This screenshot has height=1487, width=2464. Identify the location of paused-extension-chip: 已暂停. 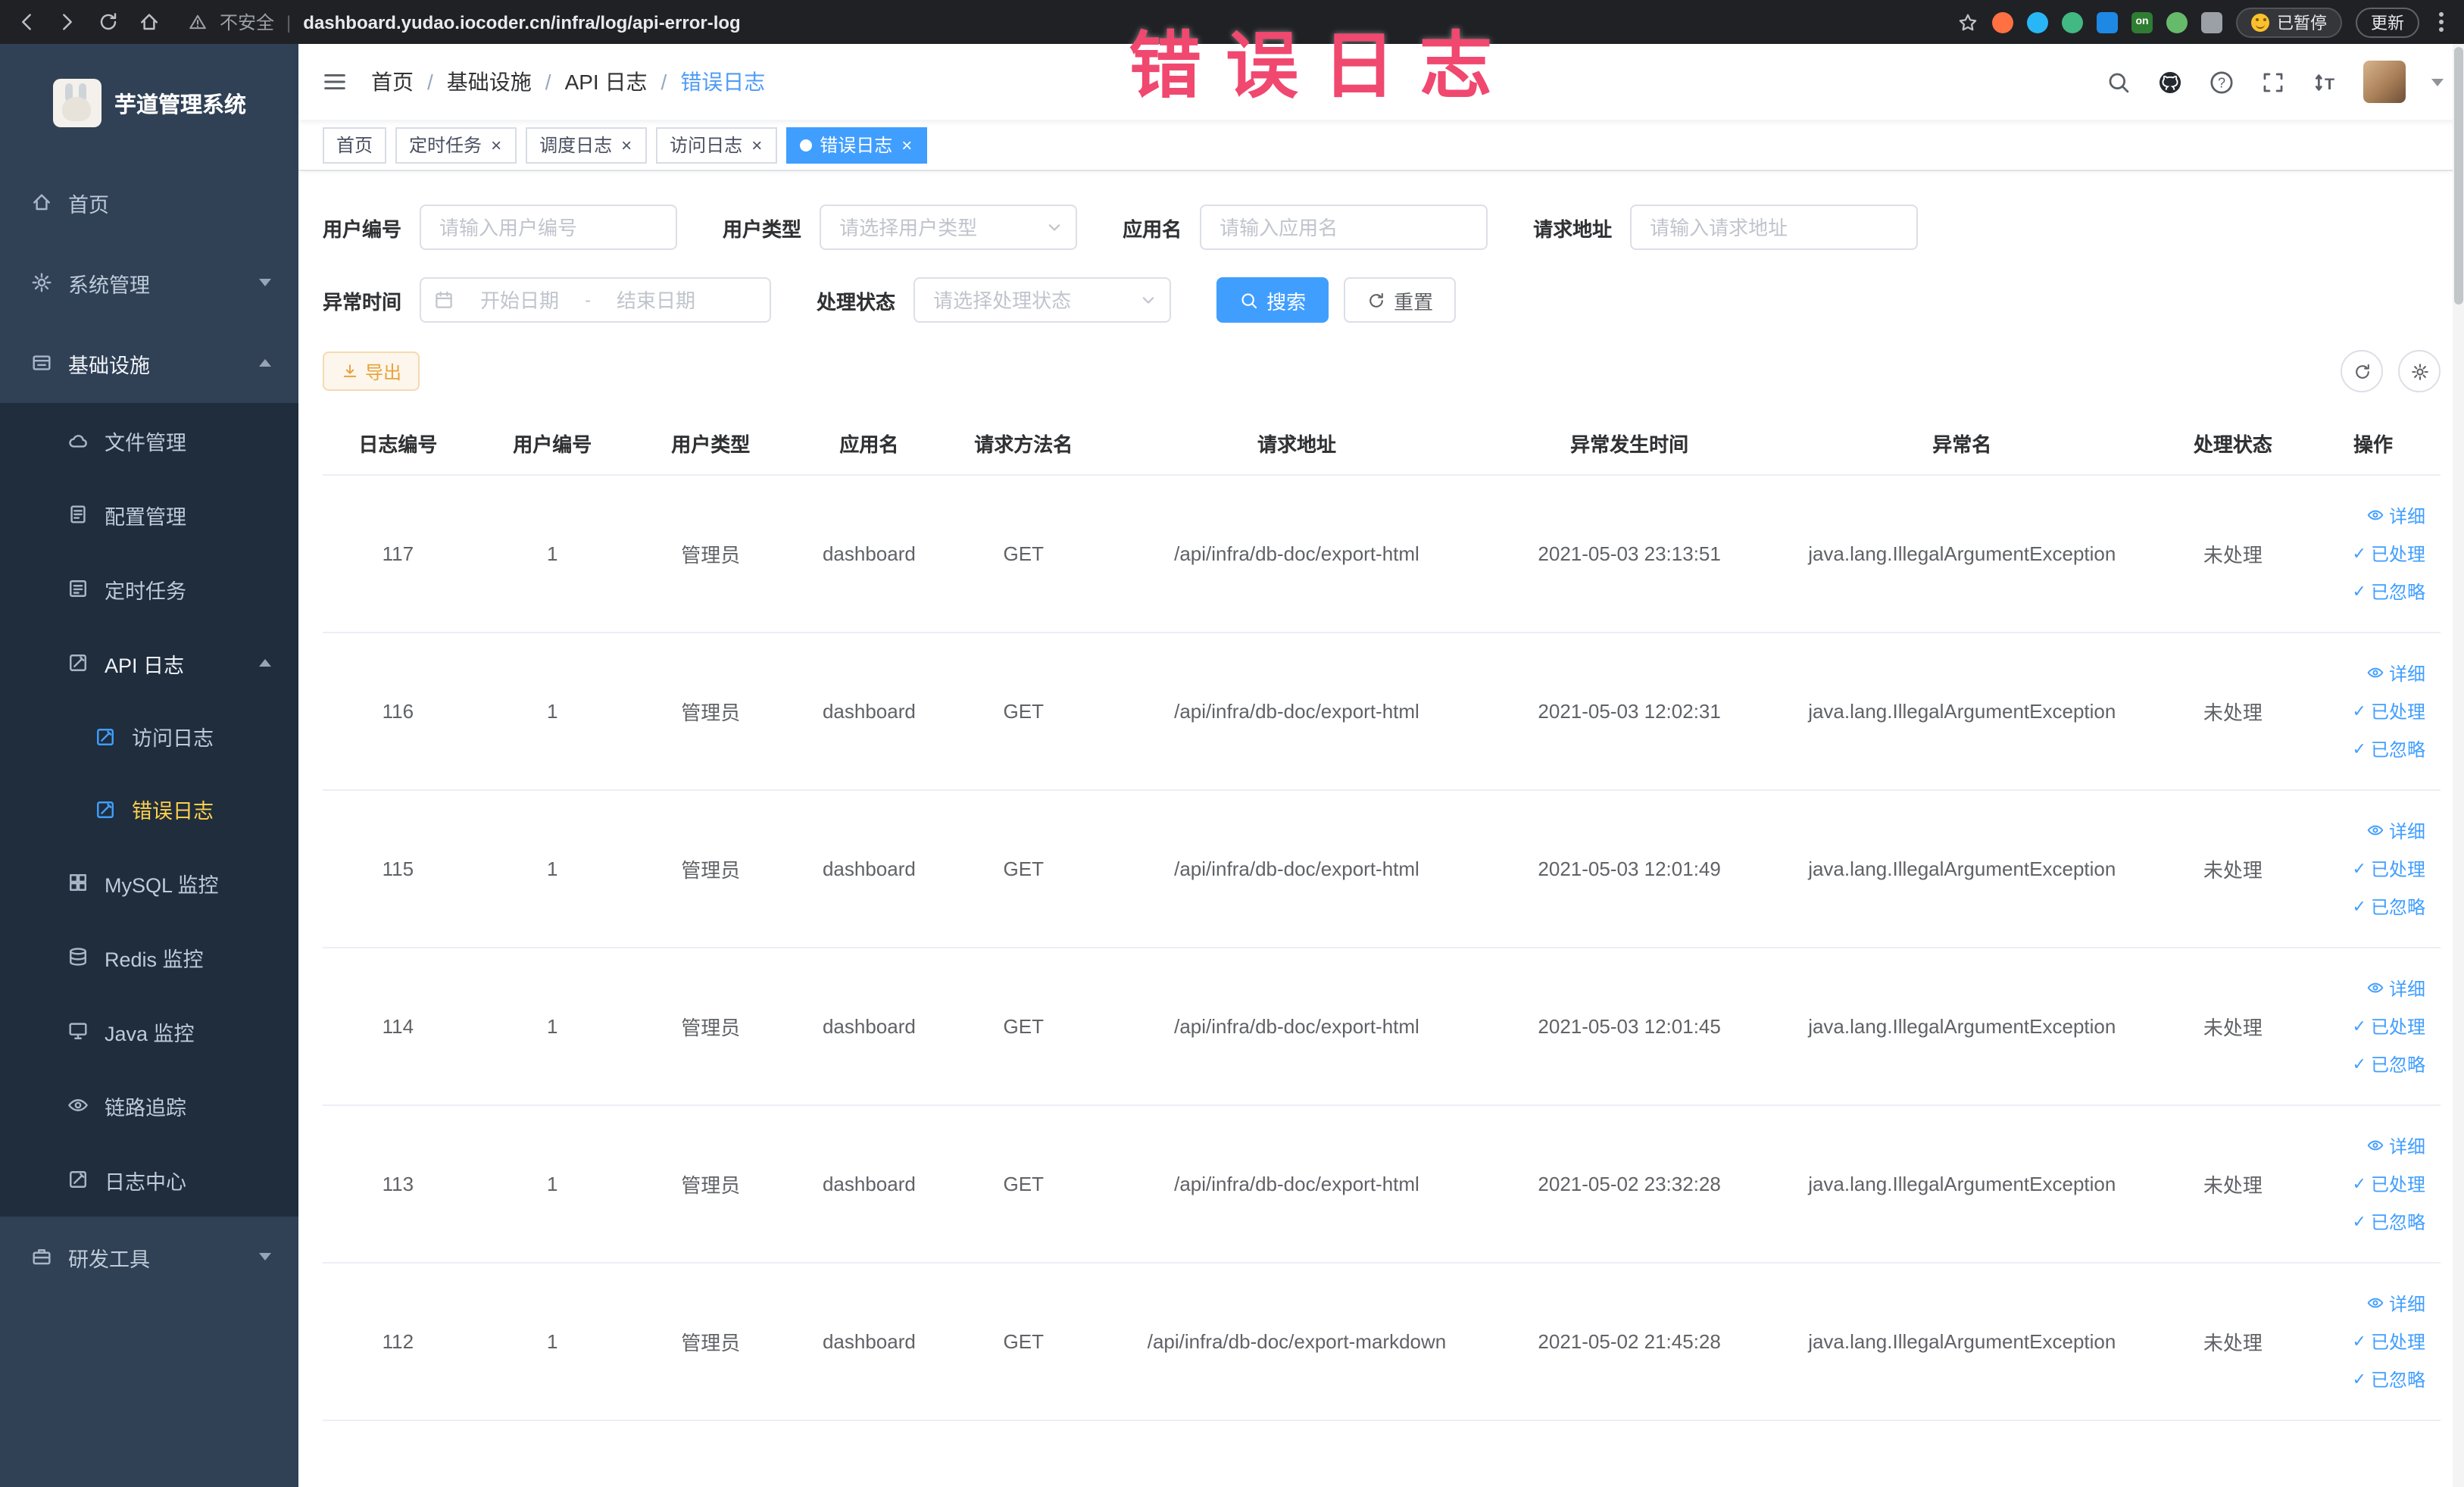
(2289, 22).